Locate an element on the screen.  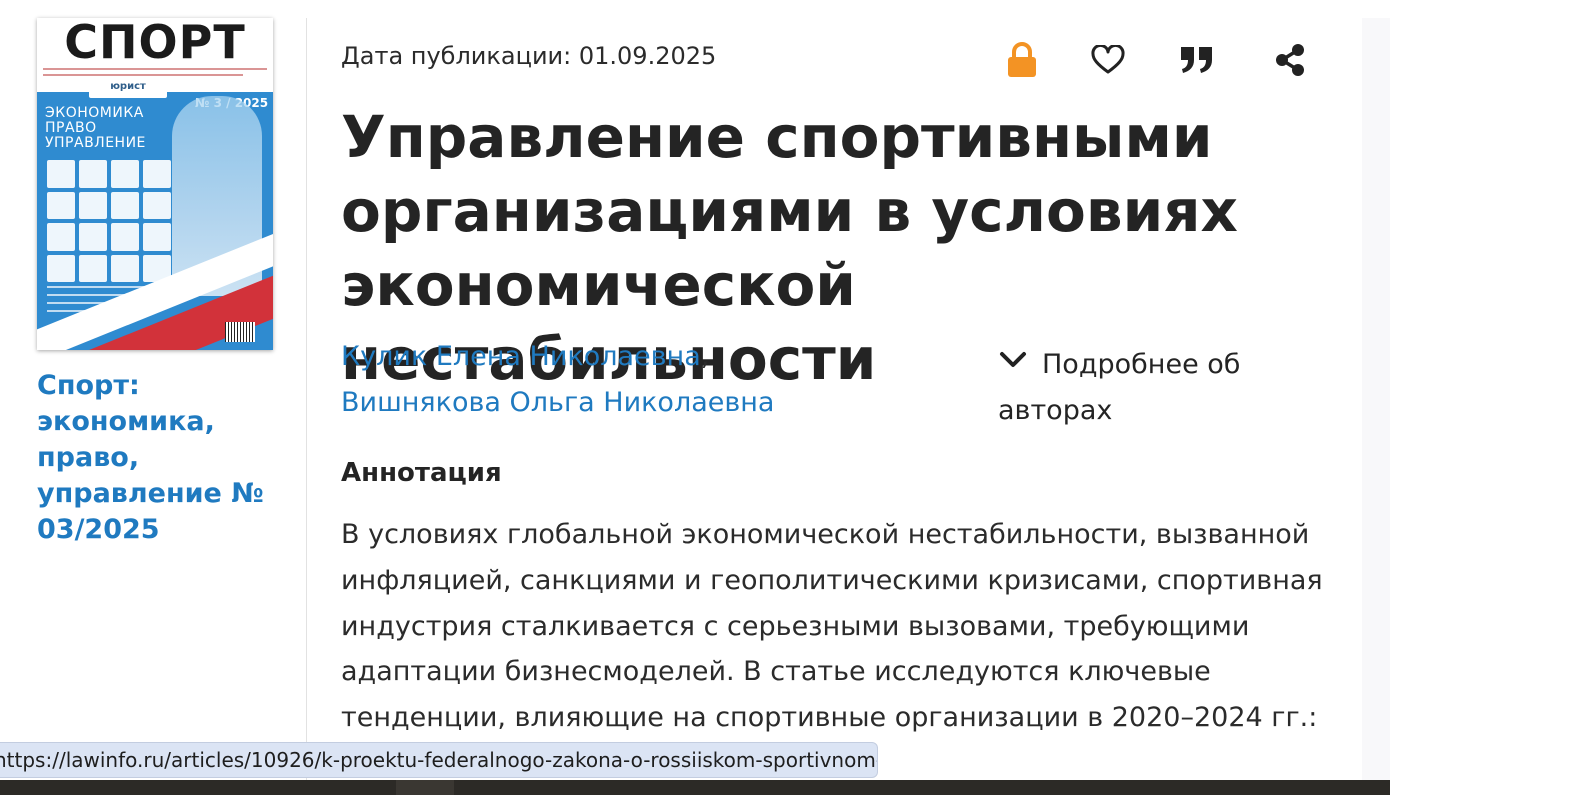
share-icon is located at coordinates (1290, 60).